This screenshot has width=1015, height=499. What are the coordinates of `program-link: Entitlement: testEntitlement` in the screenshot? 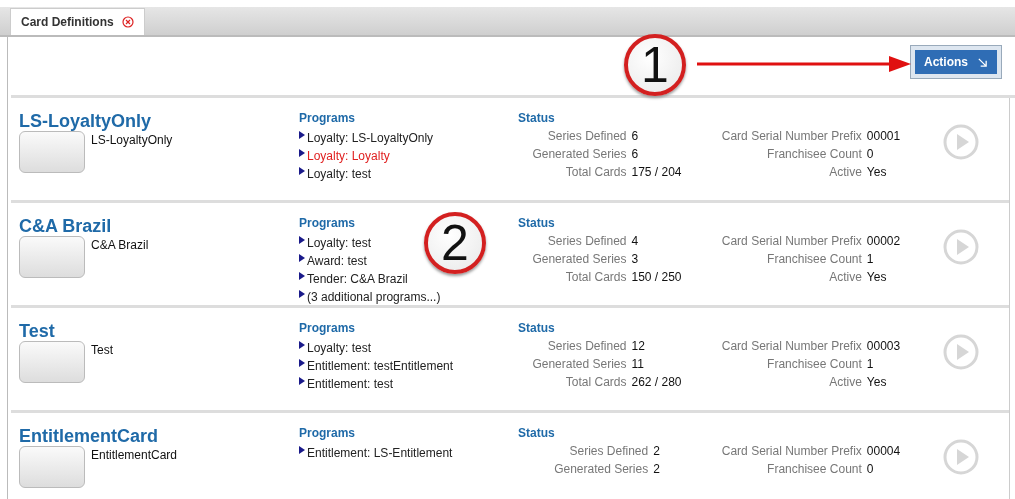 It's located at (380, 366).